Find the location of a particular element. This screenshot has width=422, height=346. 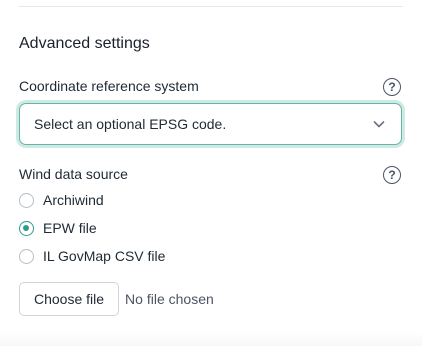

bottom-fade is located at coordinates (211, 339).